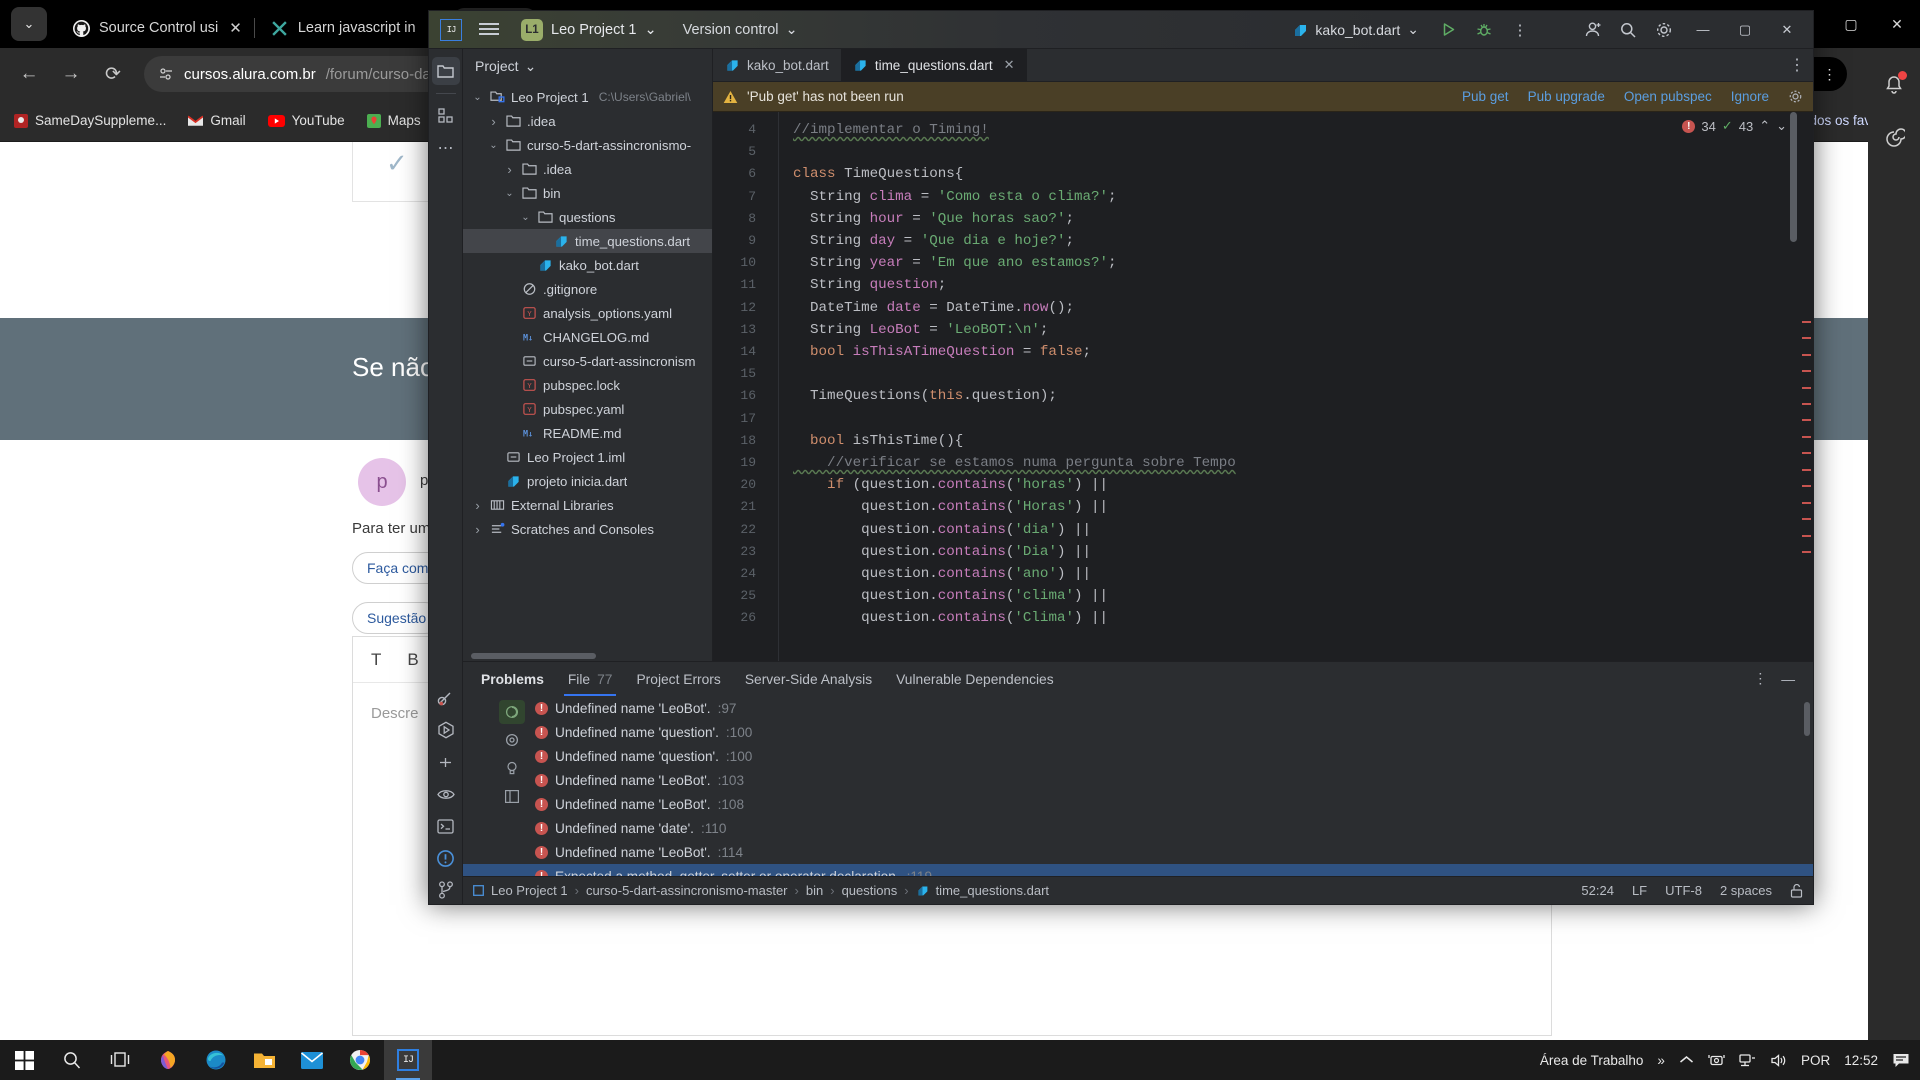 The image size is (1920, 1080). Describe the element at coordinates (1703, 30) in the screenshot. I see `ide-minimize-button: —` at that location.